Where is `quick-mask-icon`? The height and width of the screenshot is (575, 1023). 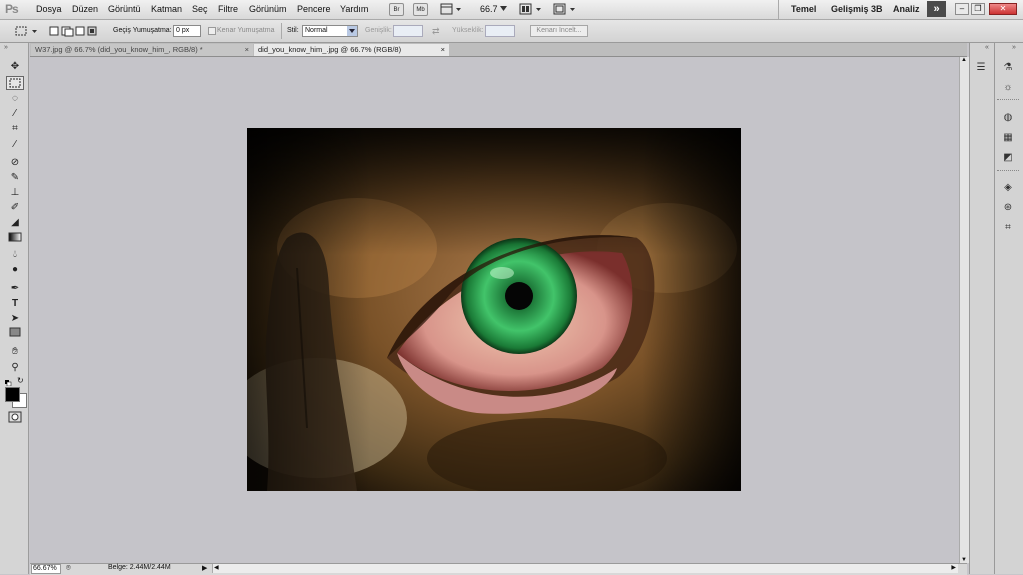 quick-mask-icon is located at coordinates (15, 417).